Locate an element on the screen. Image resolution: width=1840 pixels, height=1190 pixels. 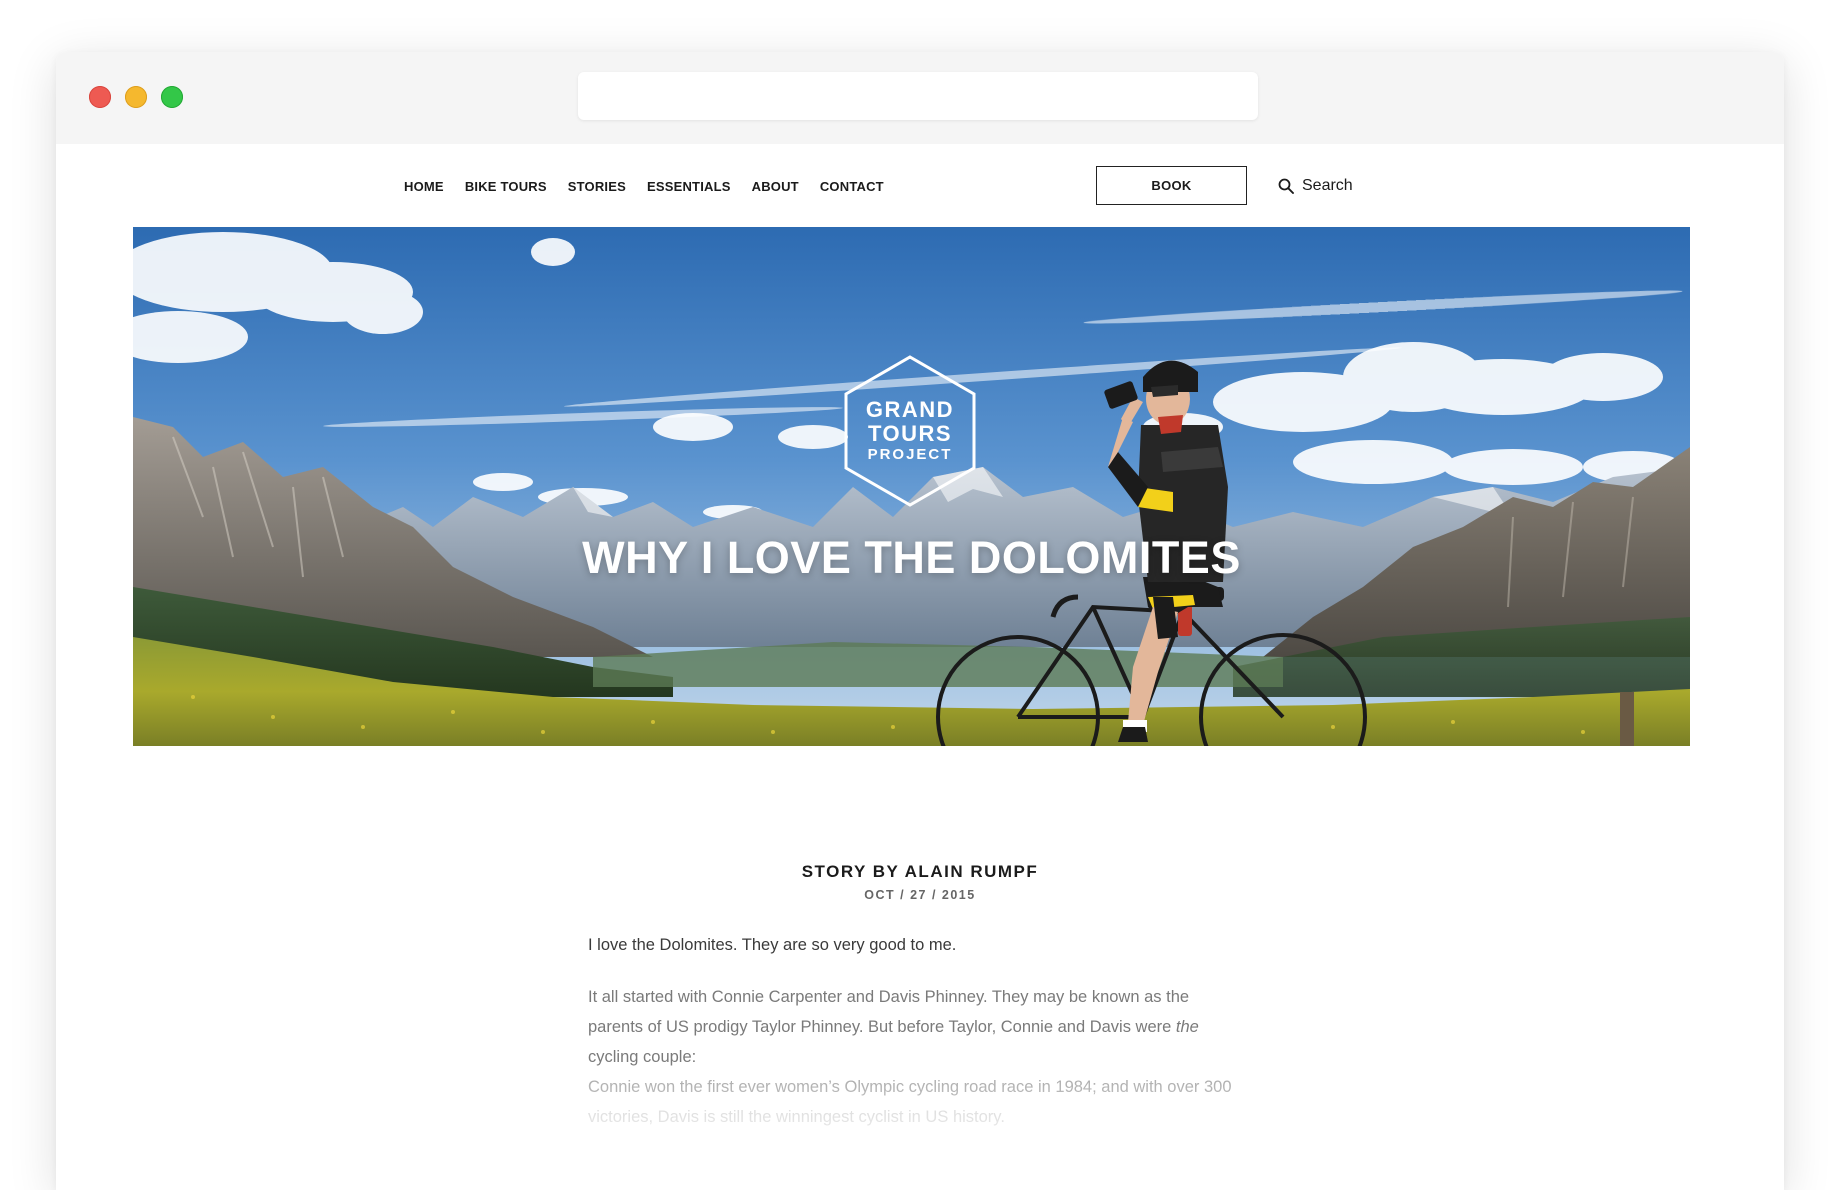
article-emphasis: the is located at coordinates (1187, 1027).